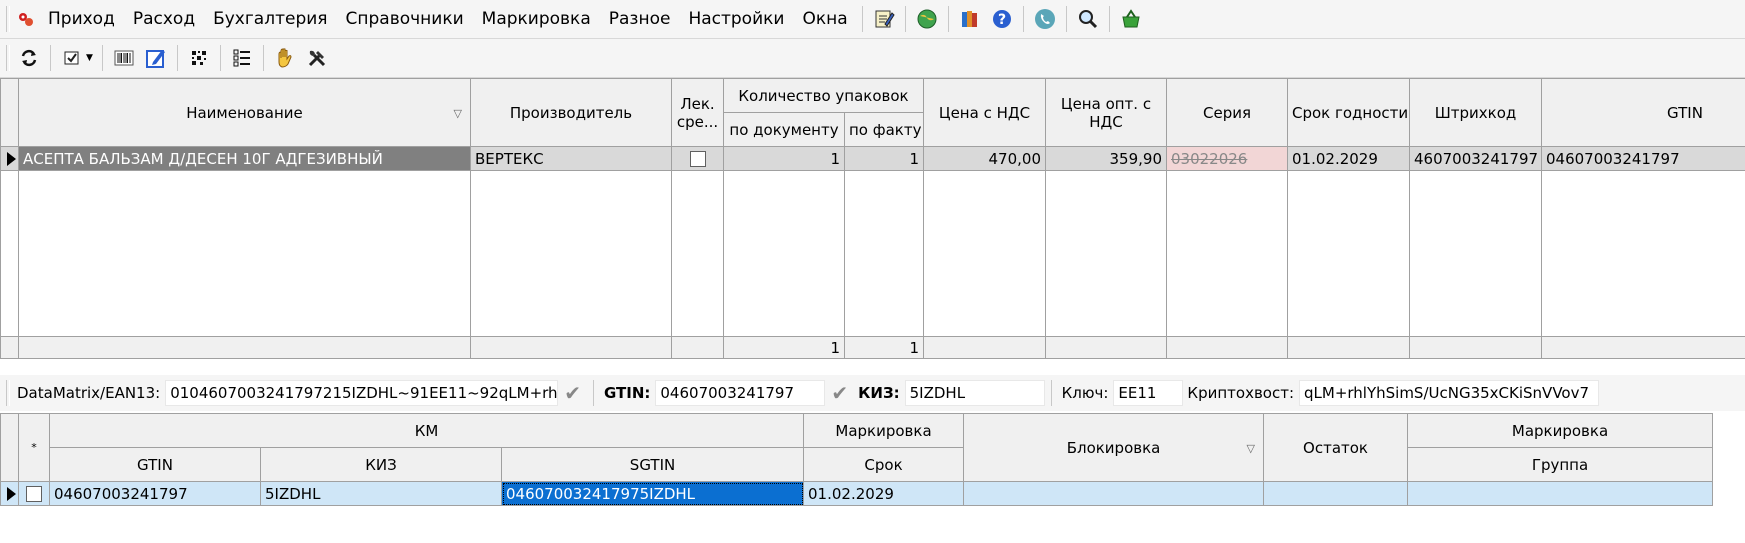 This screenshot has height=543, width=1745. What do you see at coordinates (784, 347) in the screenshot?
I see `total-qty-doc: 1` at bounding box center [784, 347].